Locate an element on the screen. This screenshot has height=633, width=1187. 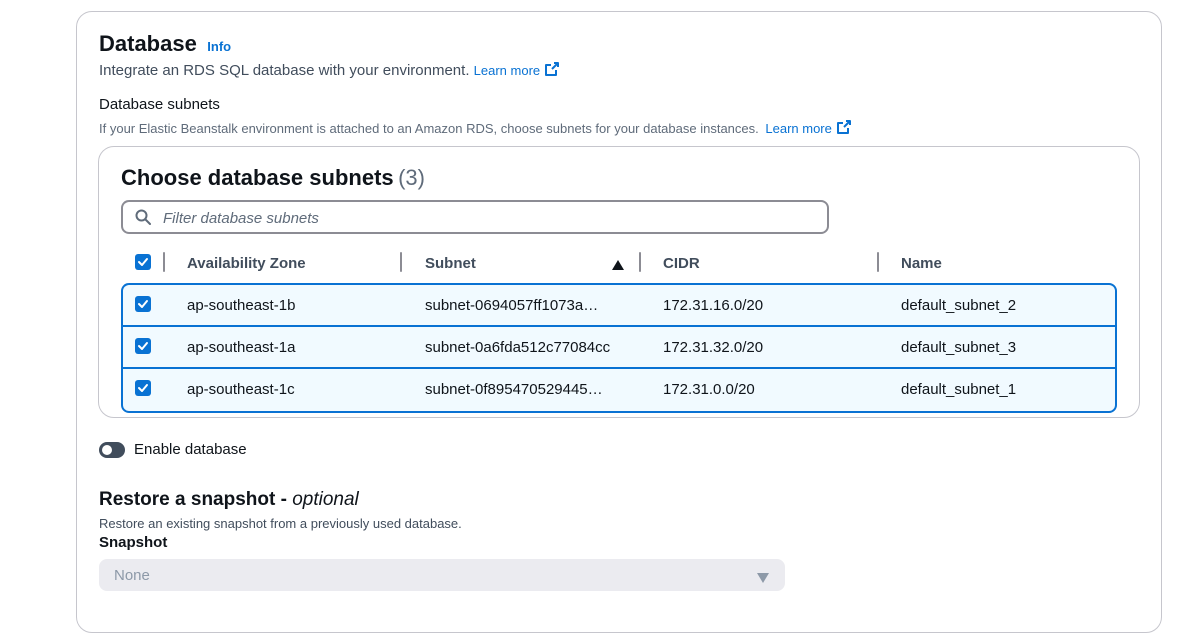
cell-cidr: 172.31.32.0/20 is located at coordinates (713, 347).